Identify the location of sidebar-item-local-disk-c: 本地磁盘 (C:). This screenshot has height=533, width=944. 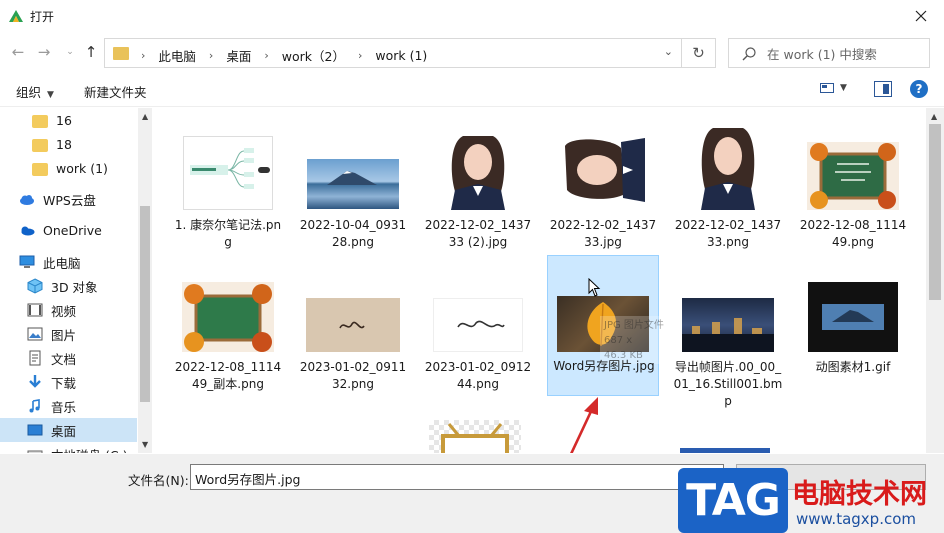
(68, 447).